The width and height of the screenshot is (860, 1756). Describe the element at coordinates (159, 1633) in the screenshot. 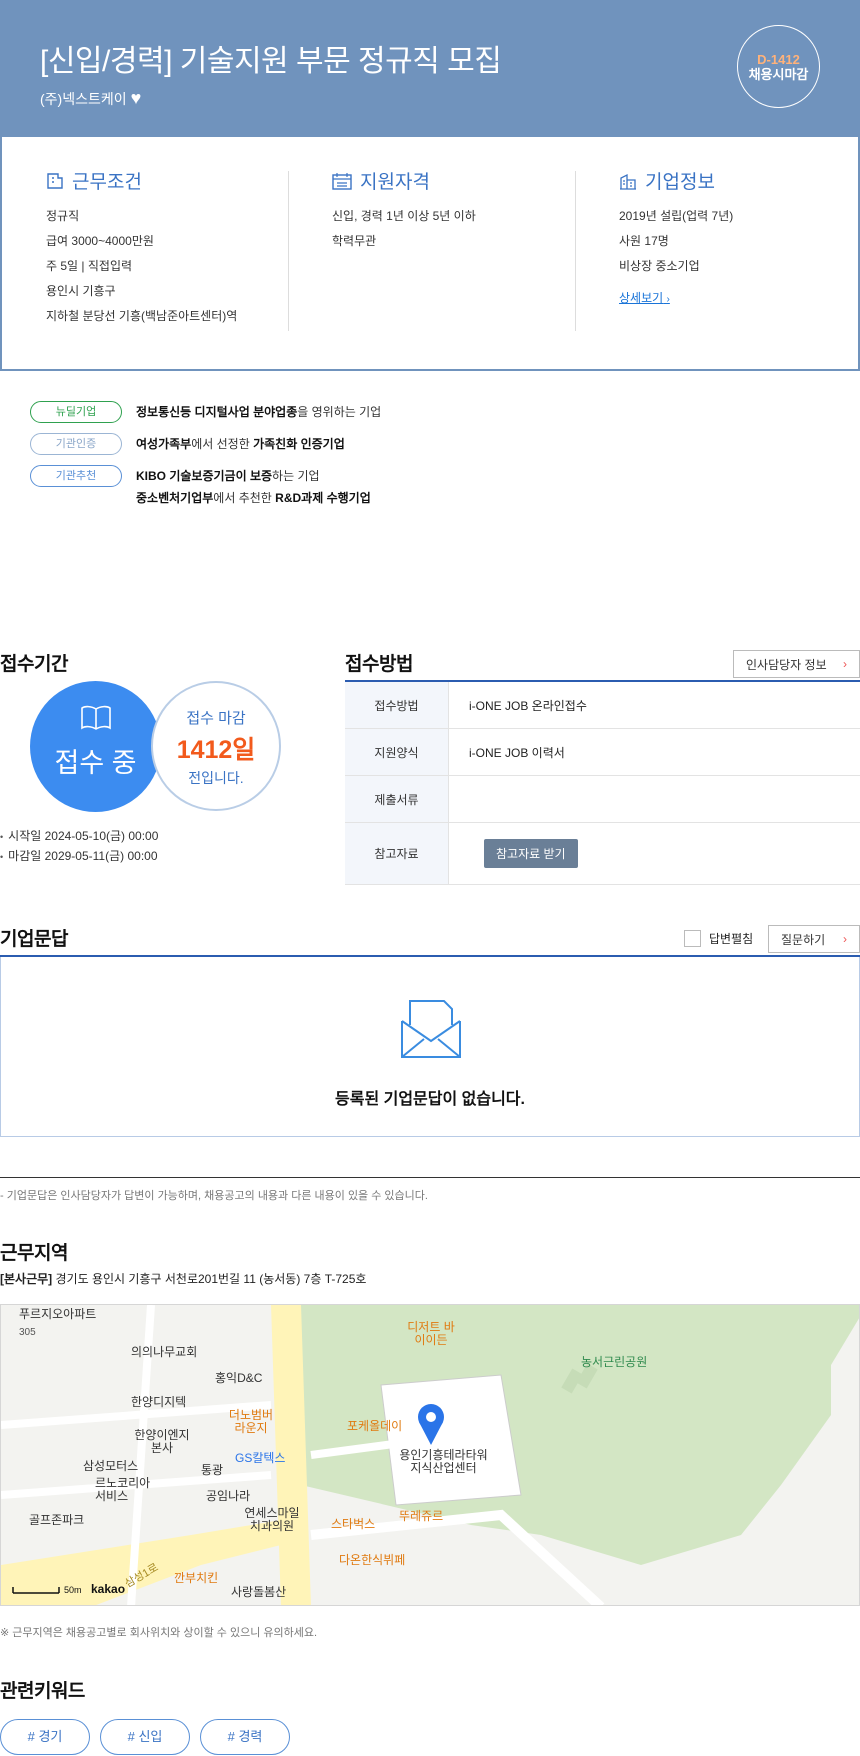

I see `location-note: ※ 근무지역은 채용공고별로 회사위치와 상이할 수 있으니 유의하세요.` at that location.